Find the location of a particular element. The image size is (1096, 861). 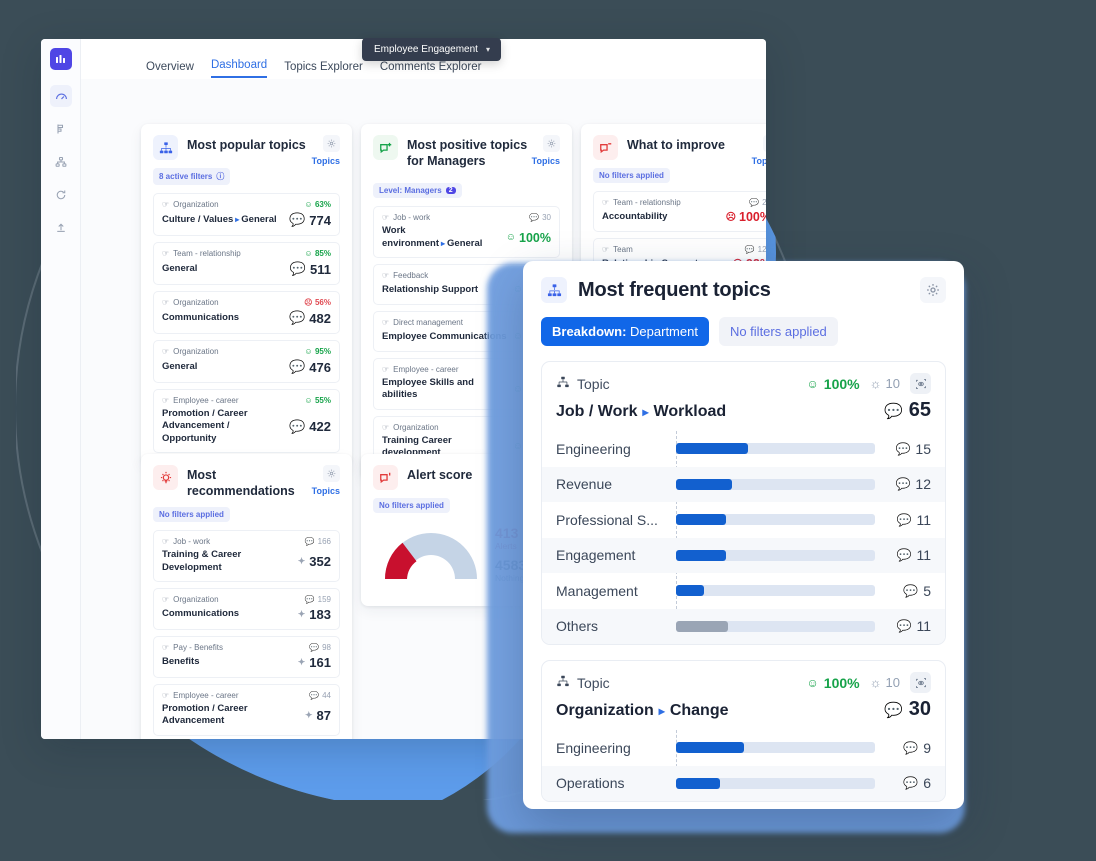

bar-row: Operations 💬 6 is located at coordinates (743, 783).